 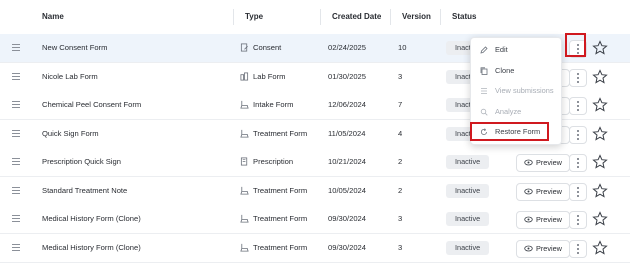 I want to click on menu-item-label: Edit, so click(x=501, y=49).